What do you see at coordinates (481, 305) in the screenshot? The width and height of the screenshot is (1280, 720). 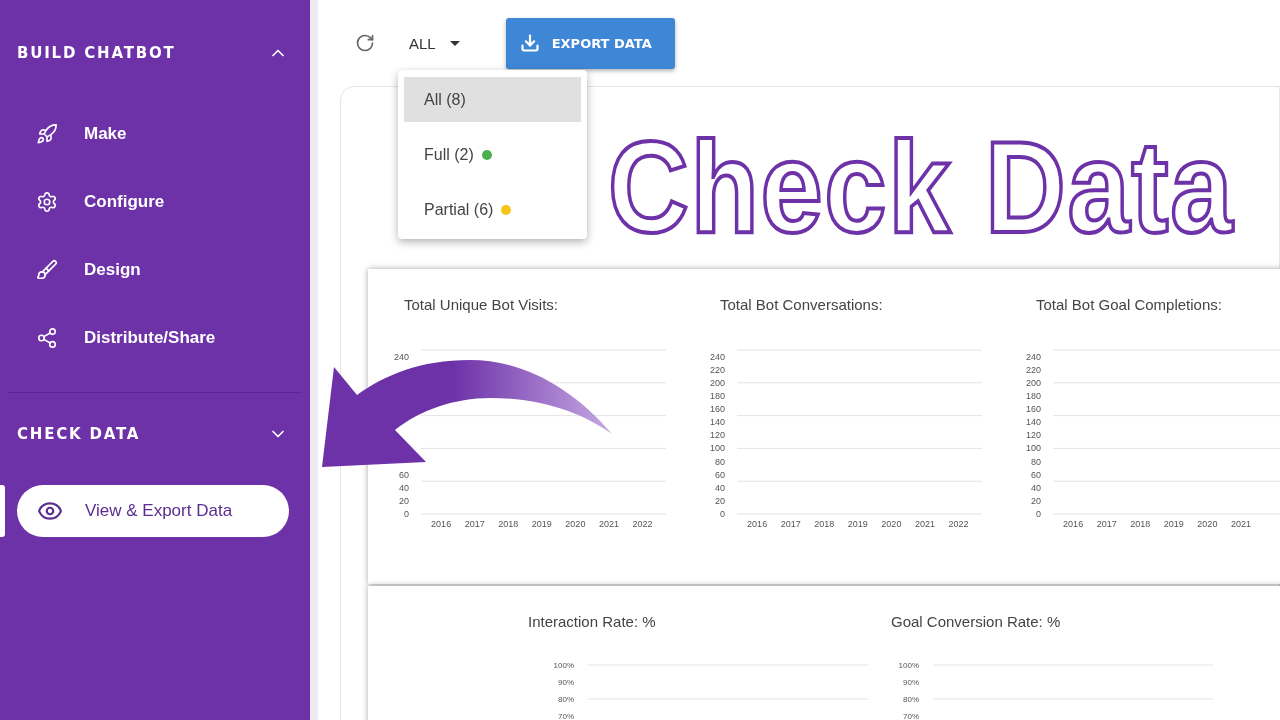 I see `chart-title: Total Unique Bot Visits:` at bounding box center [481, 305].